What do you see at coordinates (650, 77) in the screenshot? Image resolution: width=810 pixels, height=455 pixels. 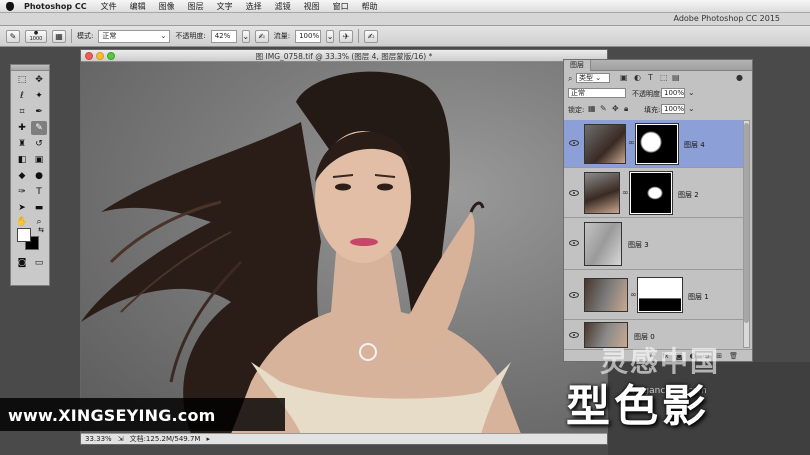 I see `filter-type-icon: T` at bounding box center [650, 77].